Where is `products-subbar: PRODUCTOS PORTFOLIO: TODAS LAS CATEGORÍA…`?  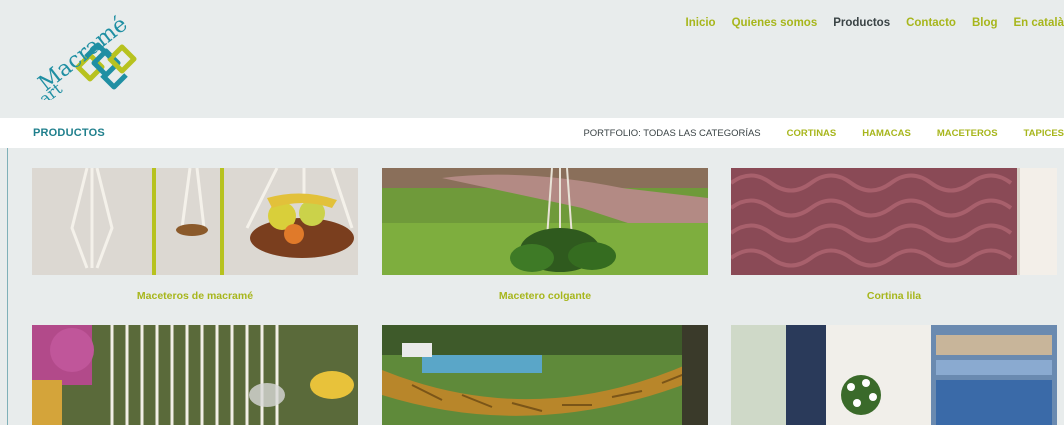 products-subbar: PRODUCTOS PORTFOLIO: TODAS LAS CATEGORÍA… is located at coordinates (532, 133).